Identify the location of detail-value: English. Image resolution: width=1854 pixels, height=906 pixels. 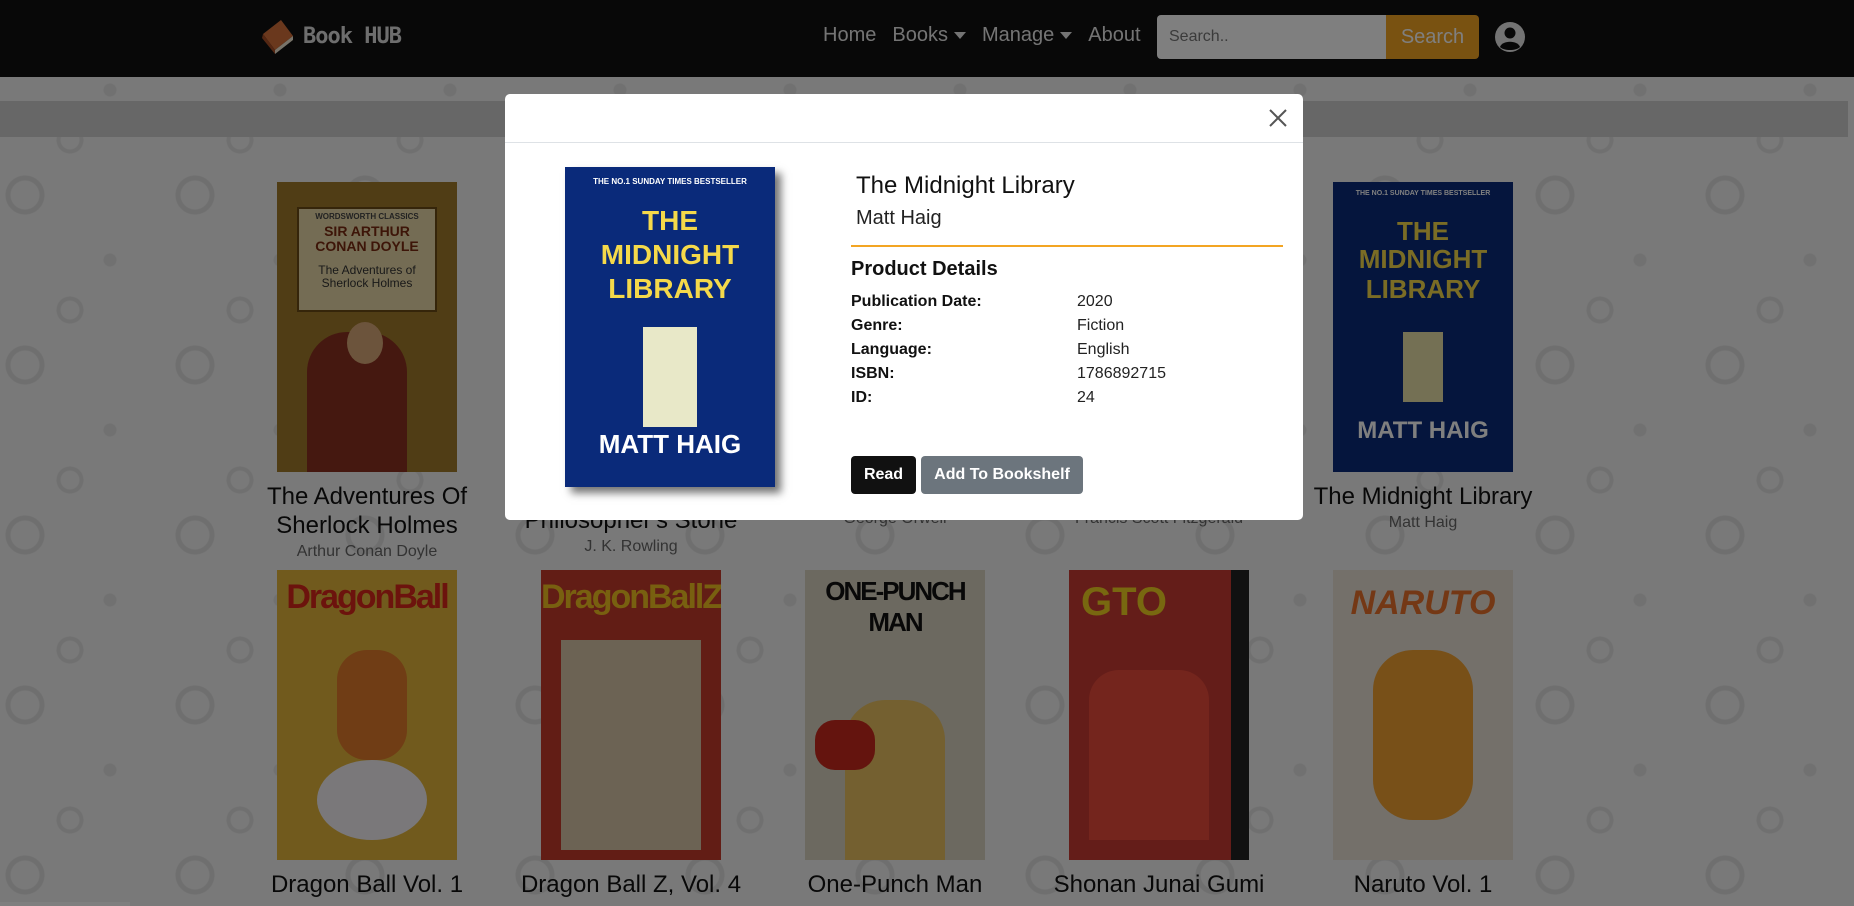
(1103, 349).